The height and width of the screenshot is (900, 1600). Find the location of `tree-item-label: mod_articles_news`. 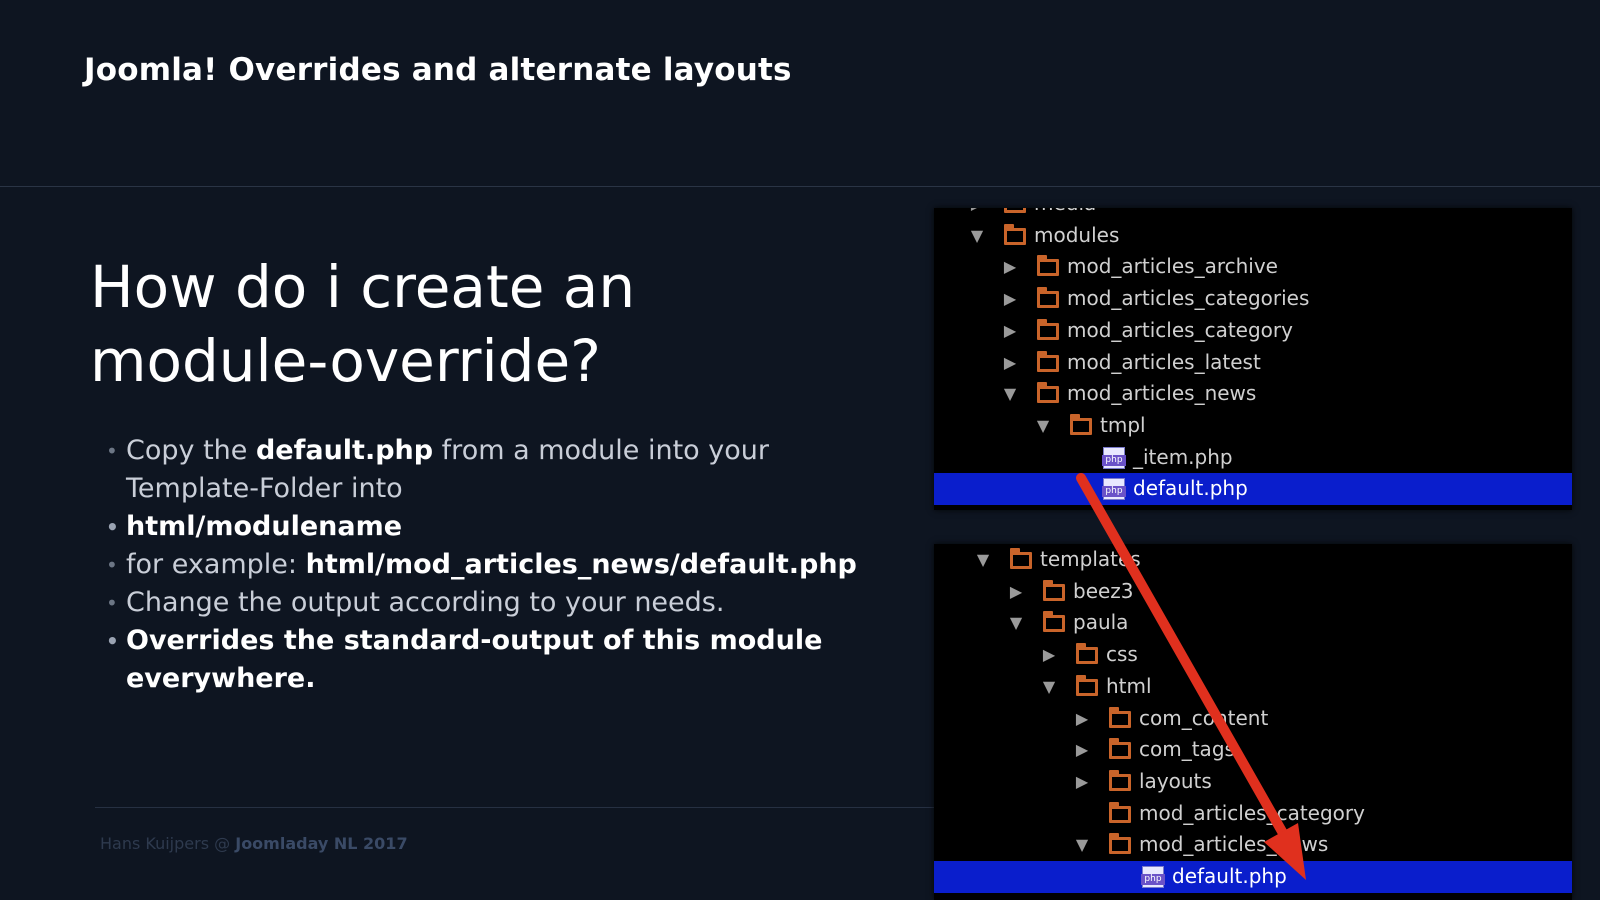

tree-item-label: mod_articles_news is located at coordinates (1234, 844).